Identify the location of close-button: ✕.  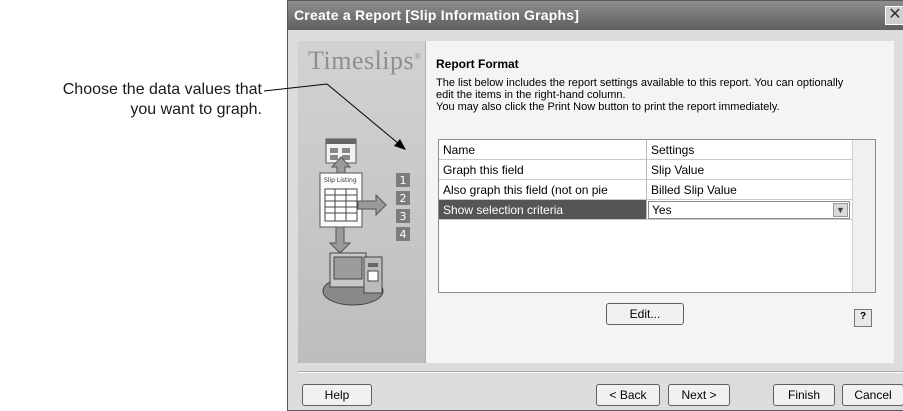
(894, 15).